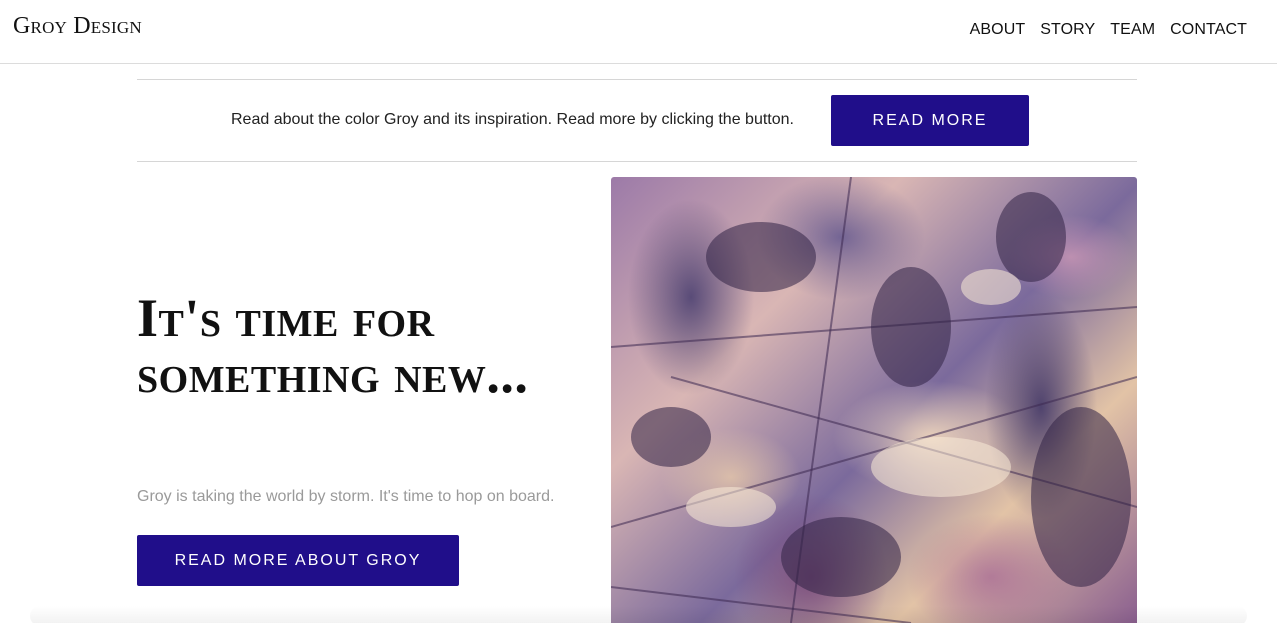 The height and width of the screenshot is (623, 1277). What do you see at coordinates (638, 614) in the screenshot?
I see `scroll-shadow` at bounding box center [638, 614].